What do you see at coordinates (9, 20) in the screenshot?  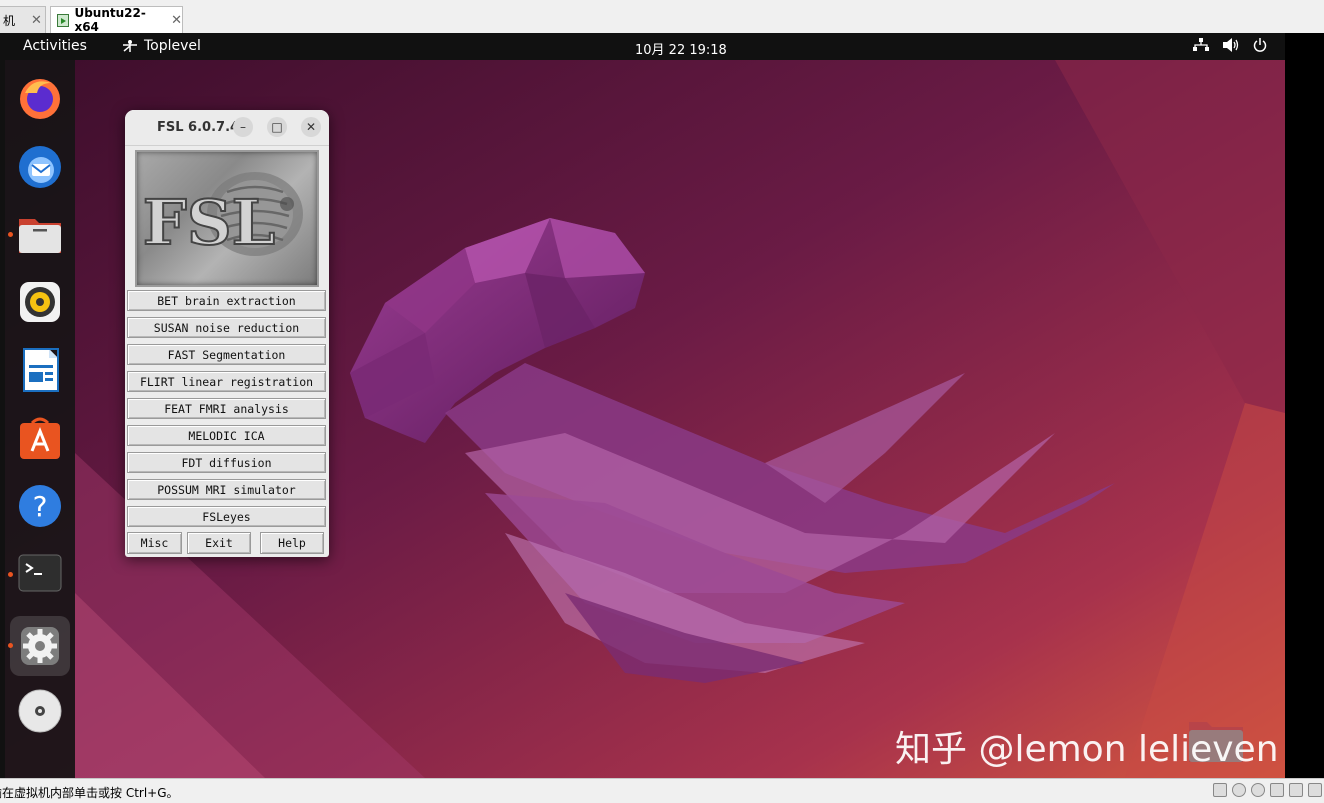 I see `host-tab-label: 机` at bounding box center [9, 20].